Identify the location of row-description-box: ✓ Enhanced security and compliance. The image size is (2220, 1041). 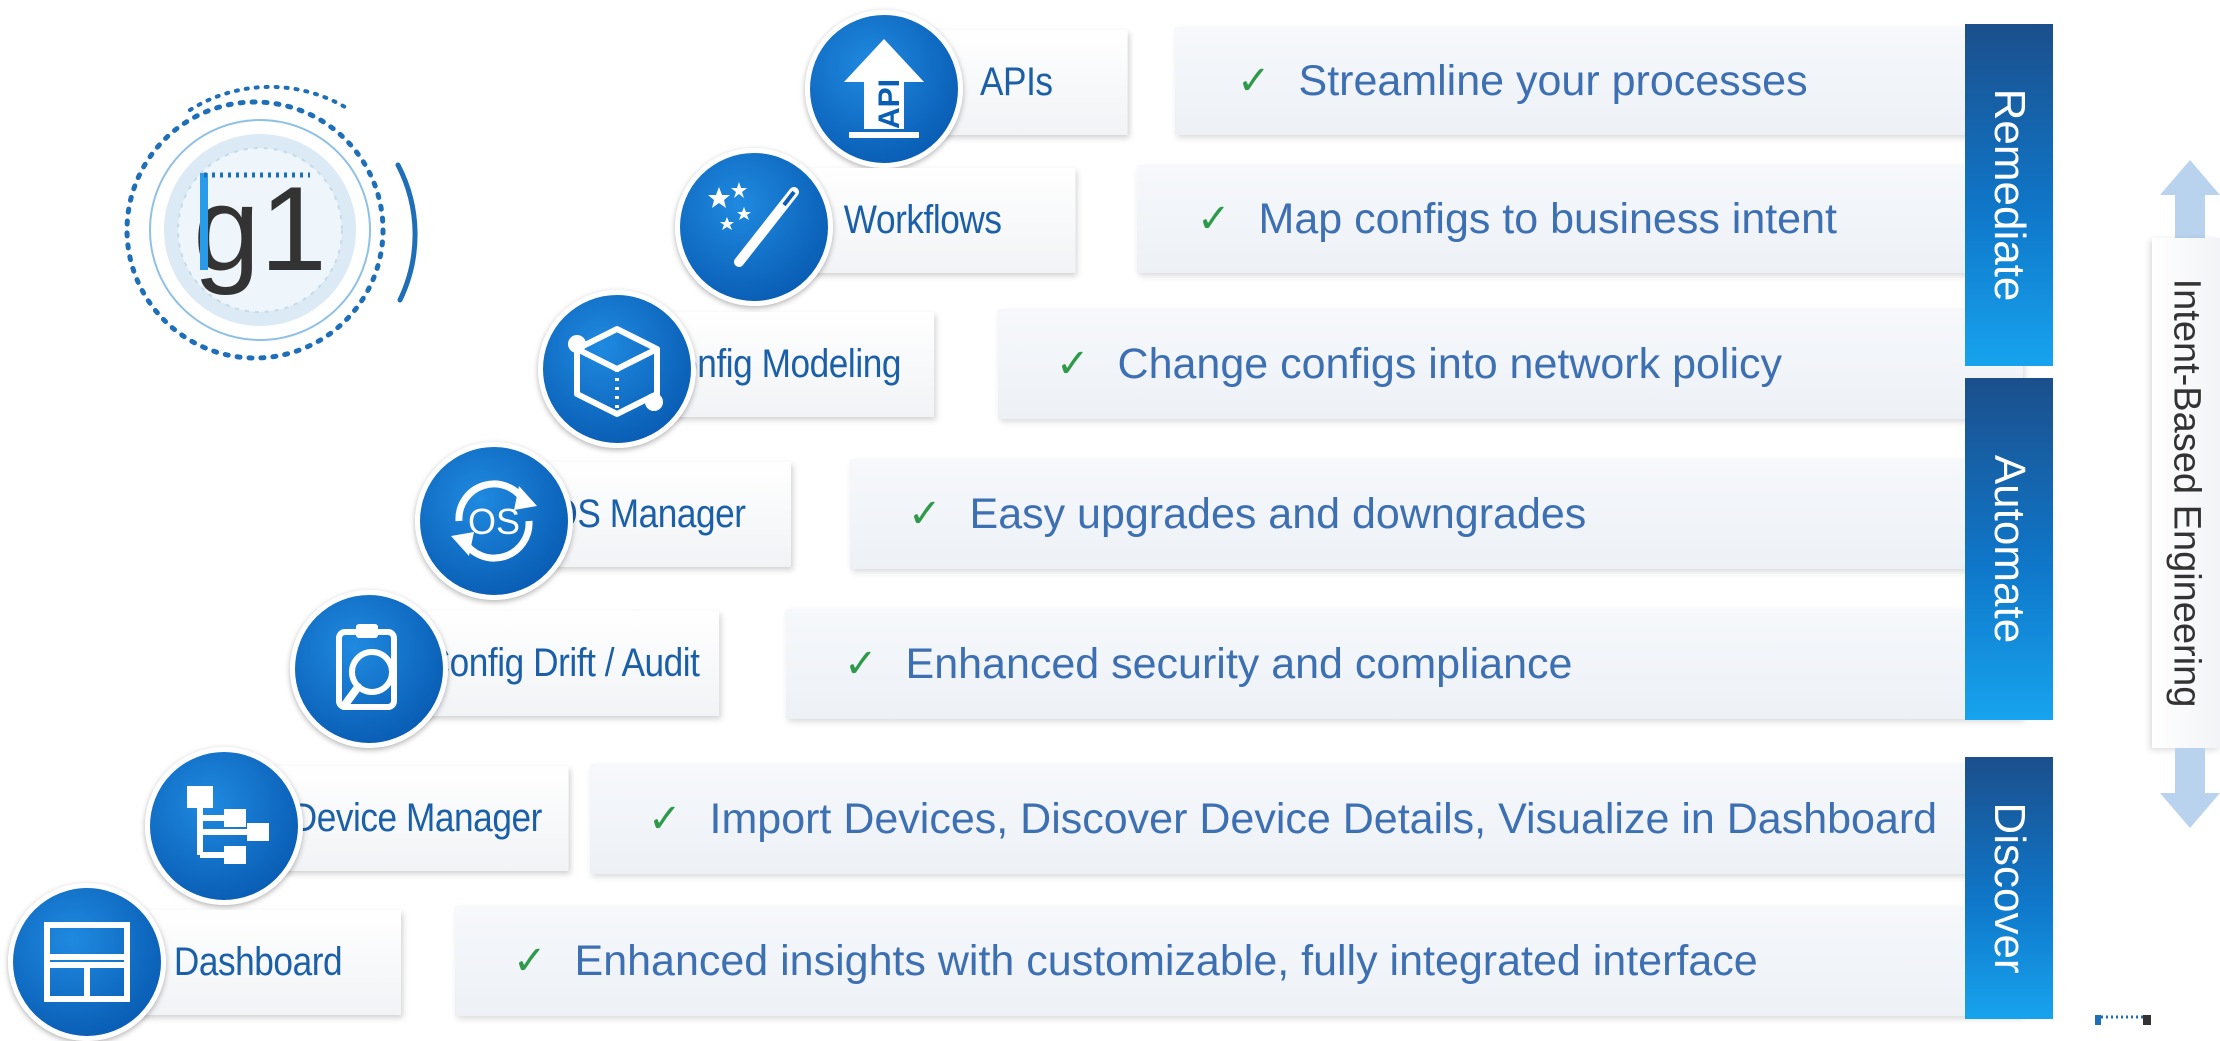
(1404, 664).